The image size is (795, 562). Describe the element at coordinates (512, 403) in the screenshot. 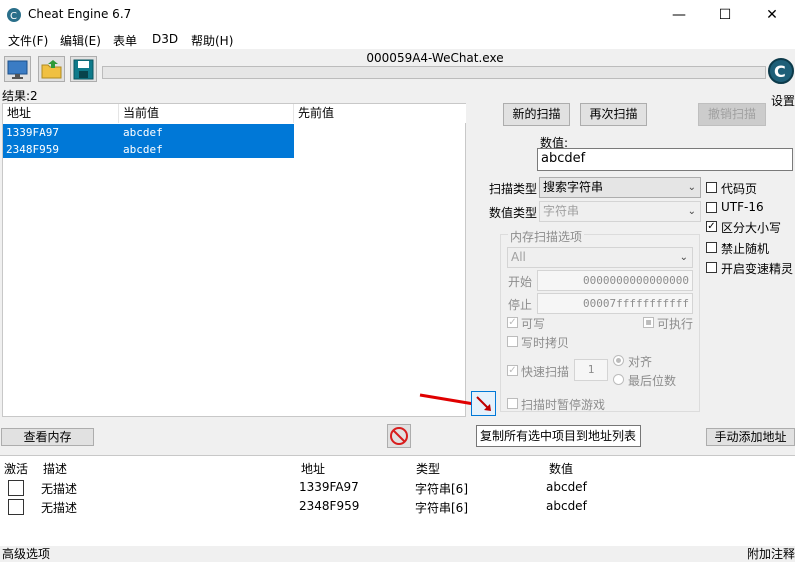

I see `pause-game-checkbox` at that location.